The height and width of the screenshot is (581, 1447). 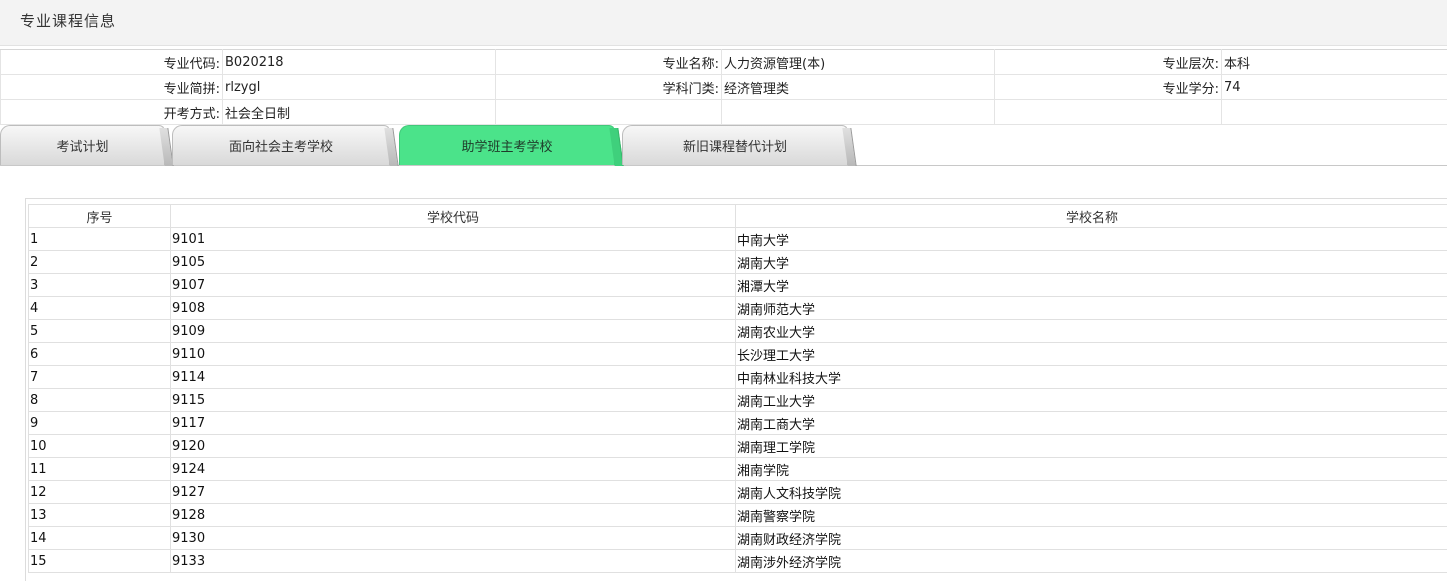 What do you see at coordinates (453, 538) in the screenshot?
I see `school-code: 9130` at bounding box center [453, 538].